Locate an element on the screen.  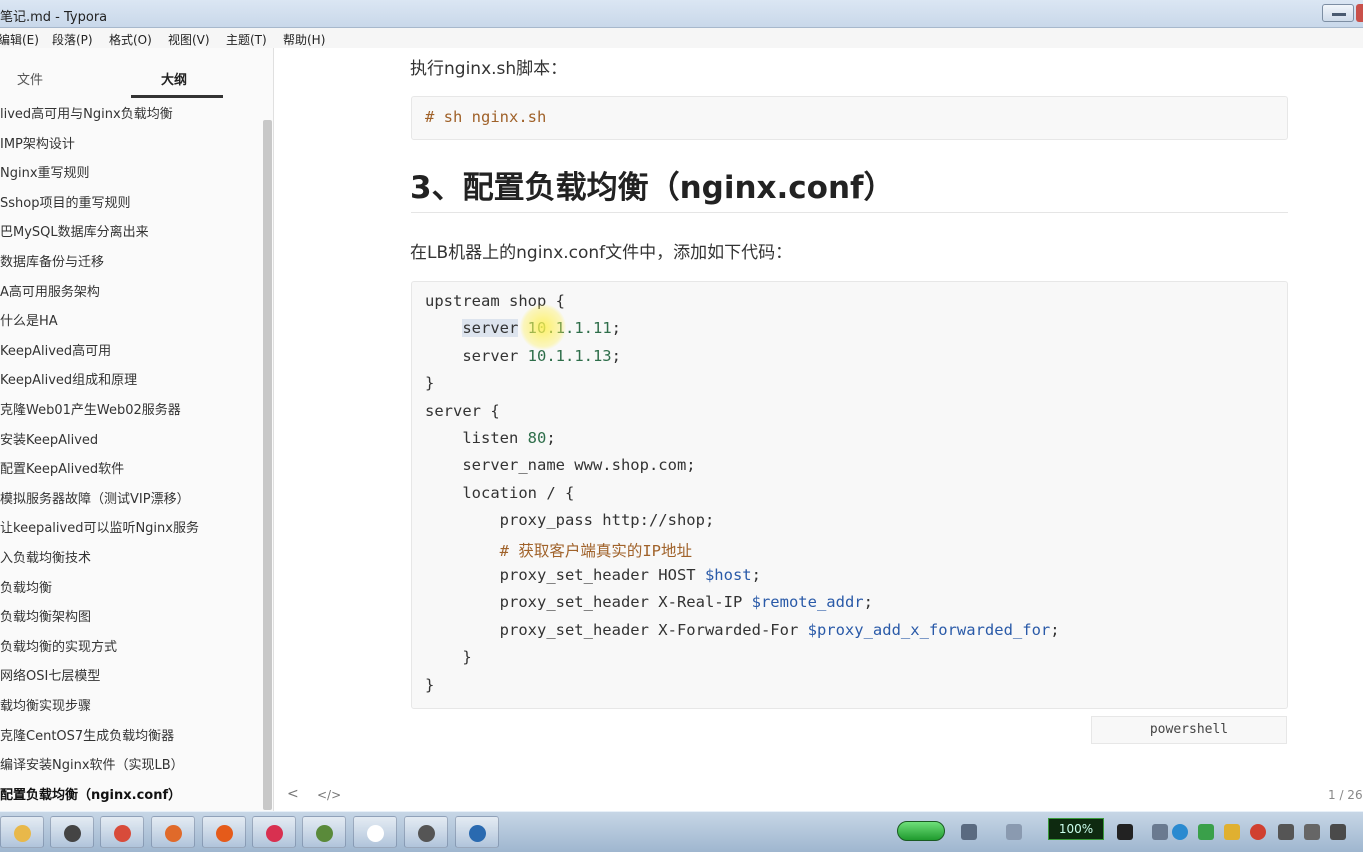
outline-item: KeepAlived高可用 is located at coordinates (55, 349).